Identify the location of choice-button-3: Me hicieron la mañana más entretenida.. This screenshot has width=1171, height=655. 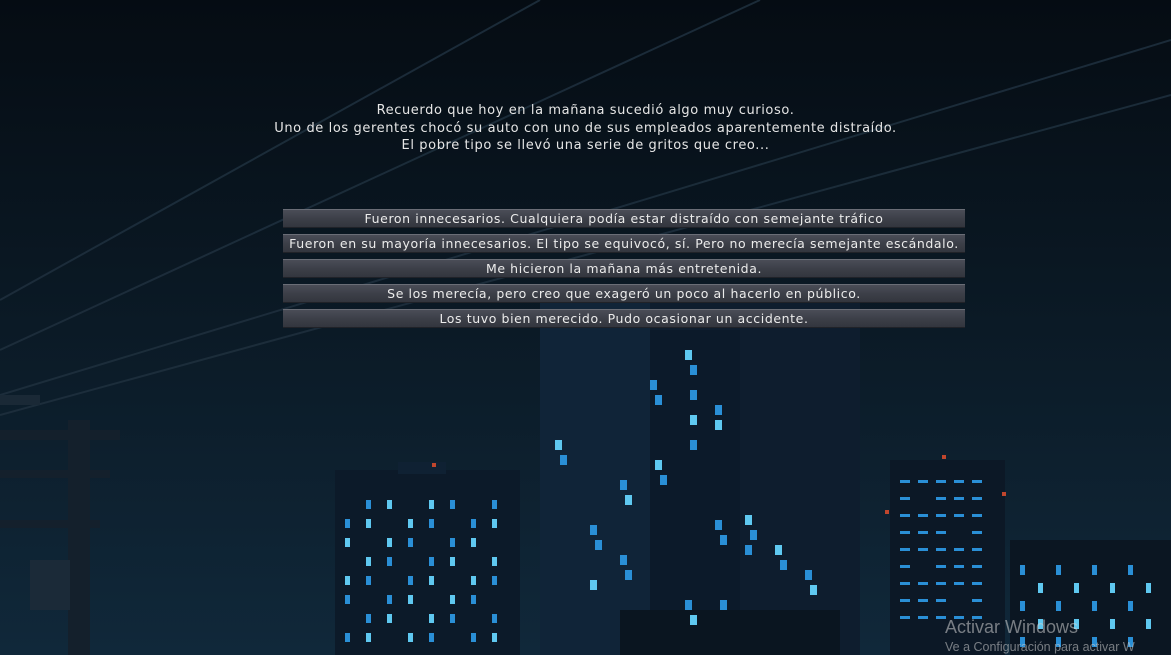
(624, 268).